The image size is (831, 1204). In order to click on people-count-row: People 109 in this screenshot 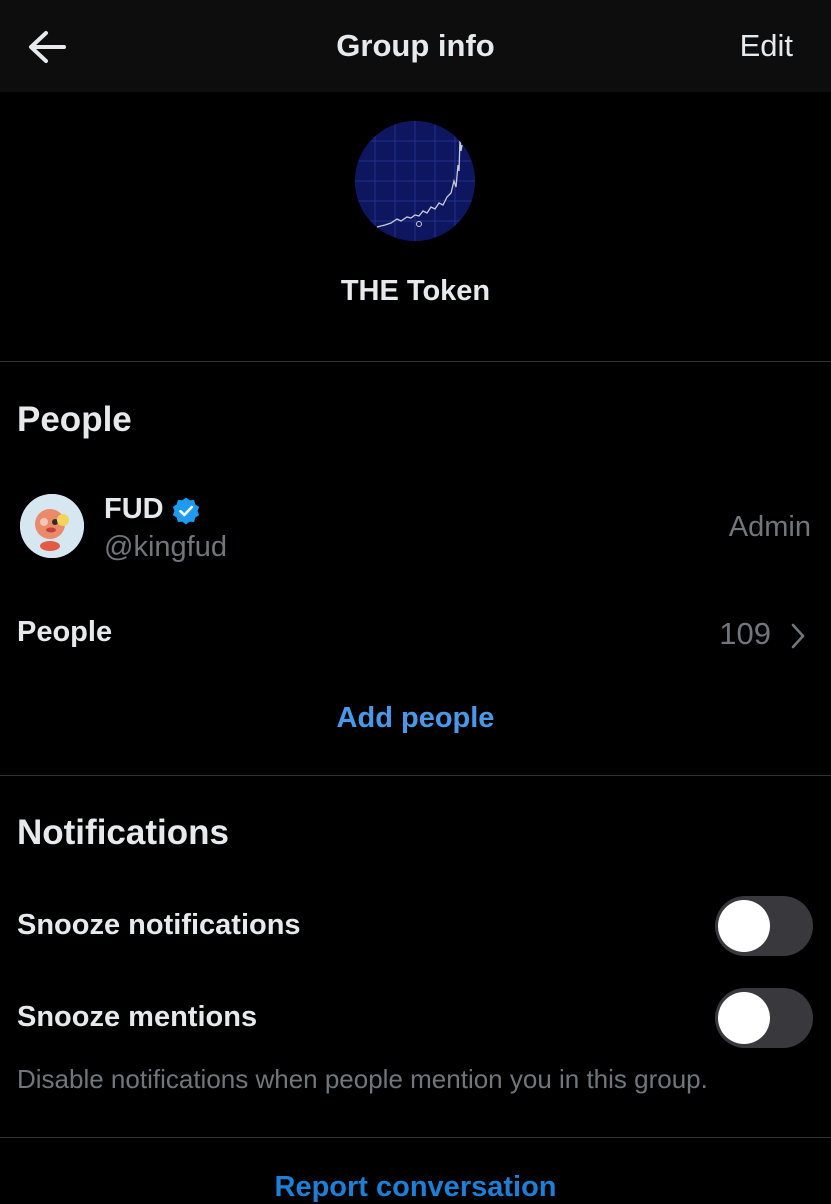, I will do `click(415, 634)`.